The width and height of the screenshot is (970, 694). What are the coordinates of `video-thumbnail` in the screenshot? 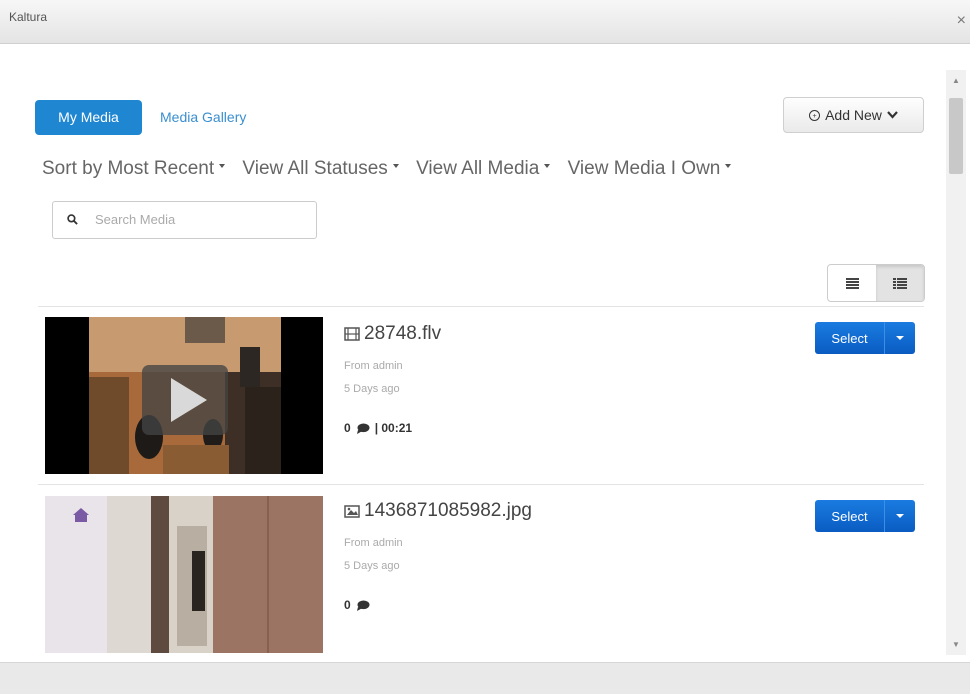 It's located at (184, 395).